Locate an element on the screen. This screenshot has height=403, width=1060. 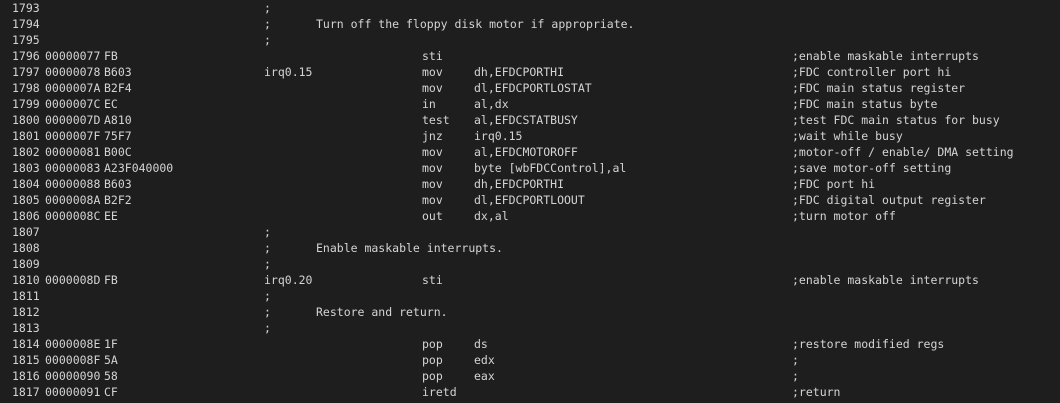
line-number: 1794 is located at coordinates (26, 24).